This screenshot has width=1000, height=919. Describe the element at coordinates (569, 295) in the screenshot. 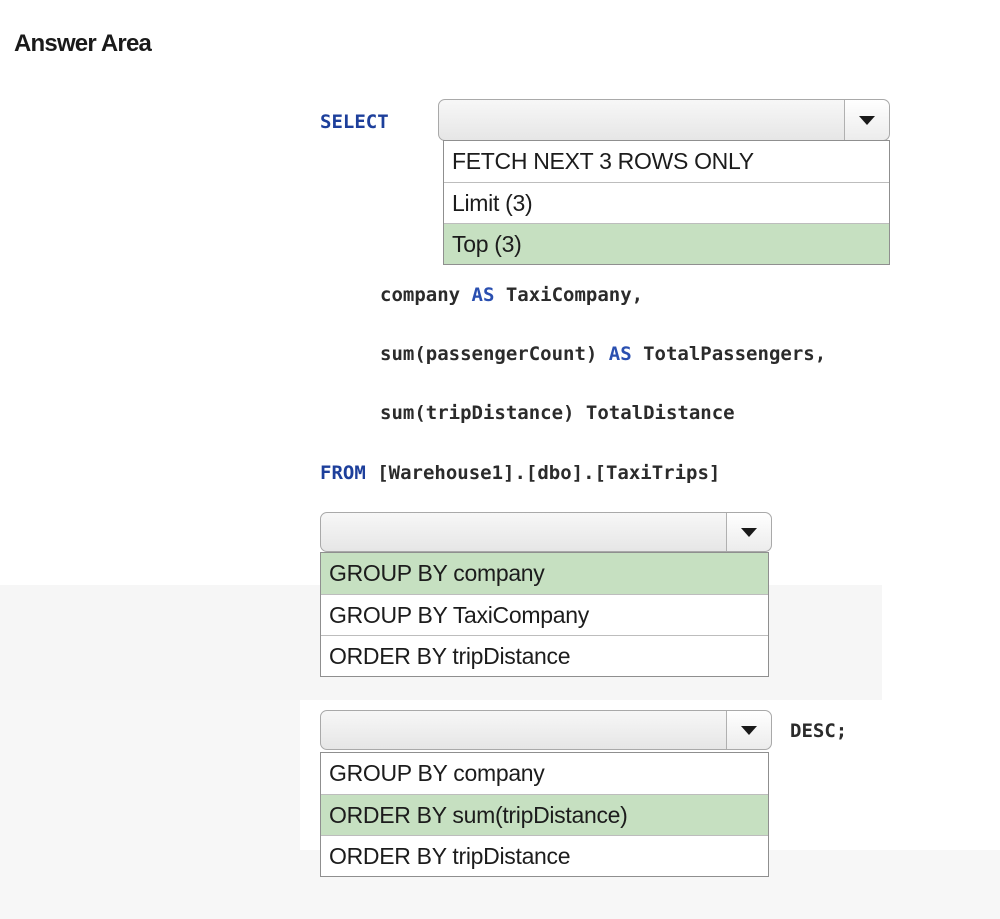

I see `code-text: TaxiCompany,` at that location.